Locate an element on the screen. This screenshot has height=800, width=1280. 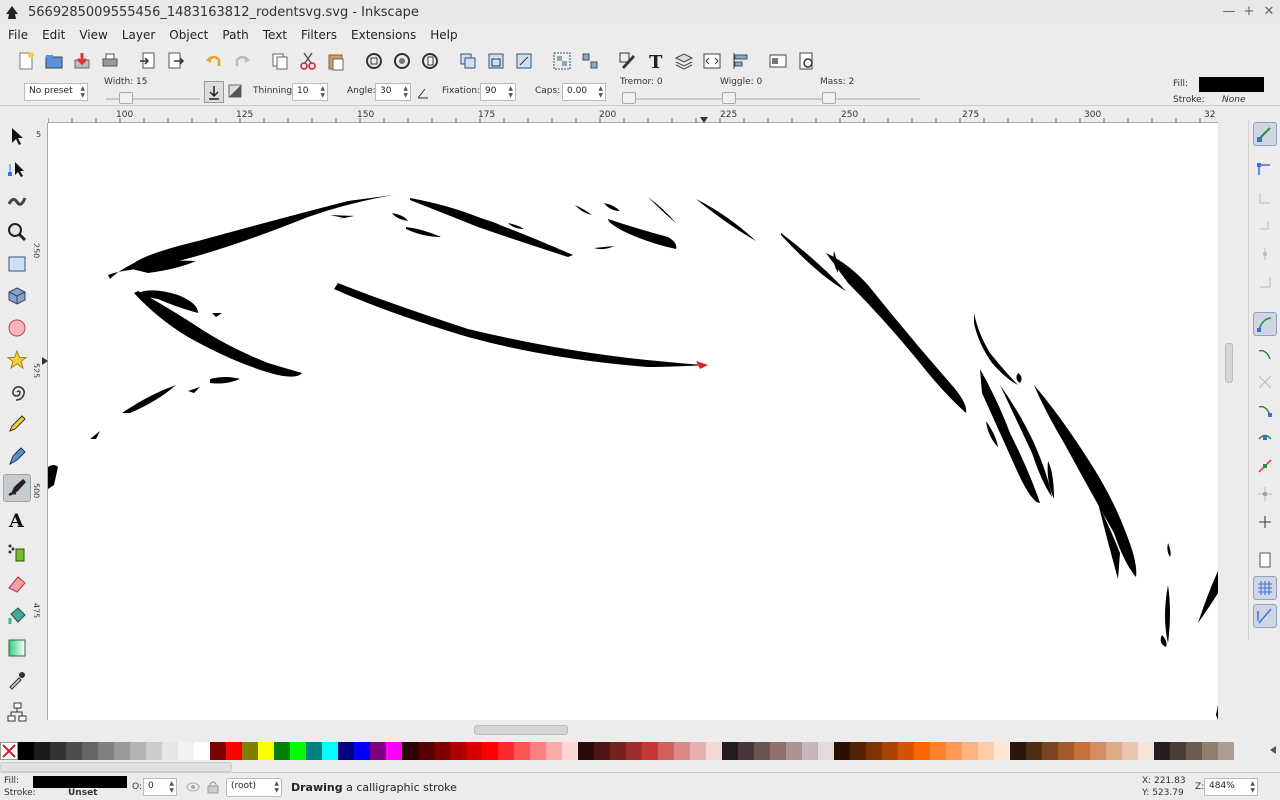
horizontal-ruler: 100 125 150 175 200 225 250 275 300 32 is located at coordinates (632, 115).